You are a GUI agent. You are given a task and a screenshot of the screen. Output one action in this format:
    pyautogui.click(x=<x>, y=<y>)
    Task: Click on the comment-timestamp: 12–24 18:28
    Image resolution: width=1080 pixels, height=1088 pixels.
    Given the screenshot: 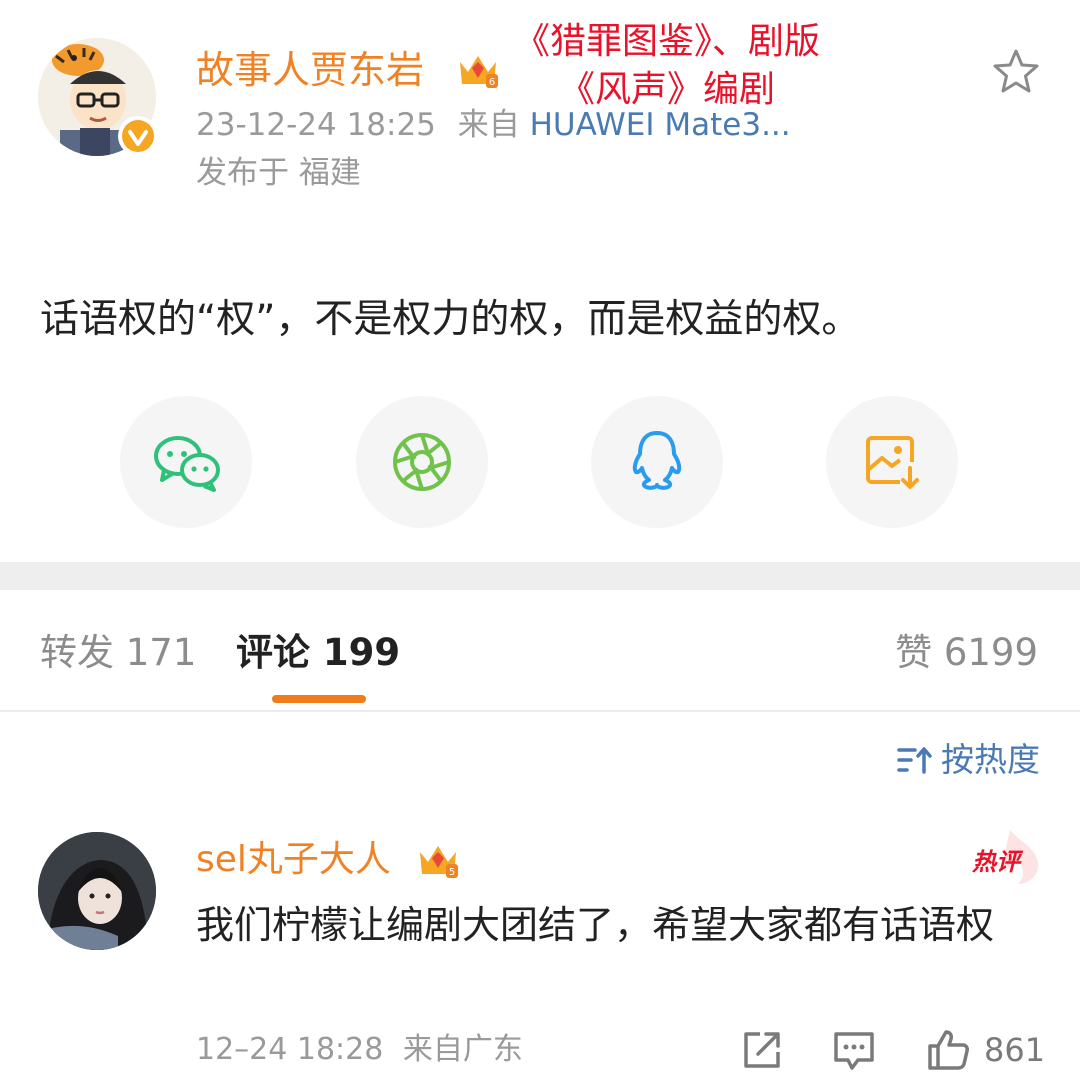 What is the action you would take?
    pyautogui.click(x=290, y=1049)
    